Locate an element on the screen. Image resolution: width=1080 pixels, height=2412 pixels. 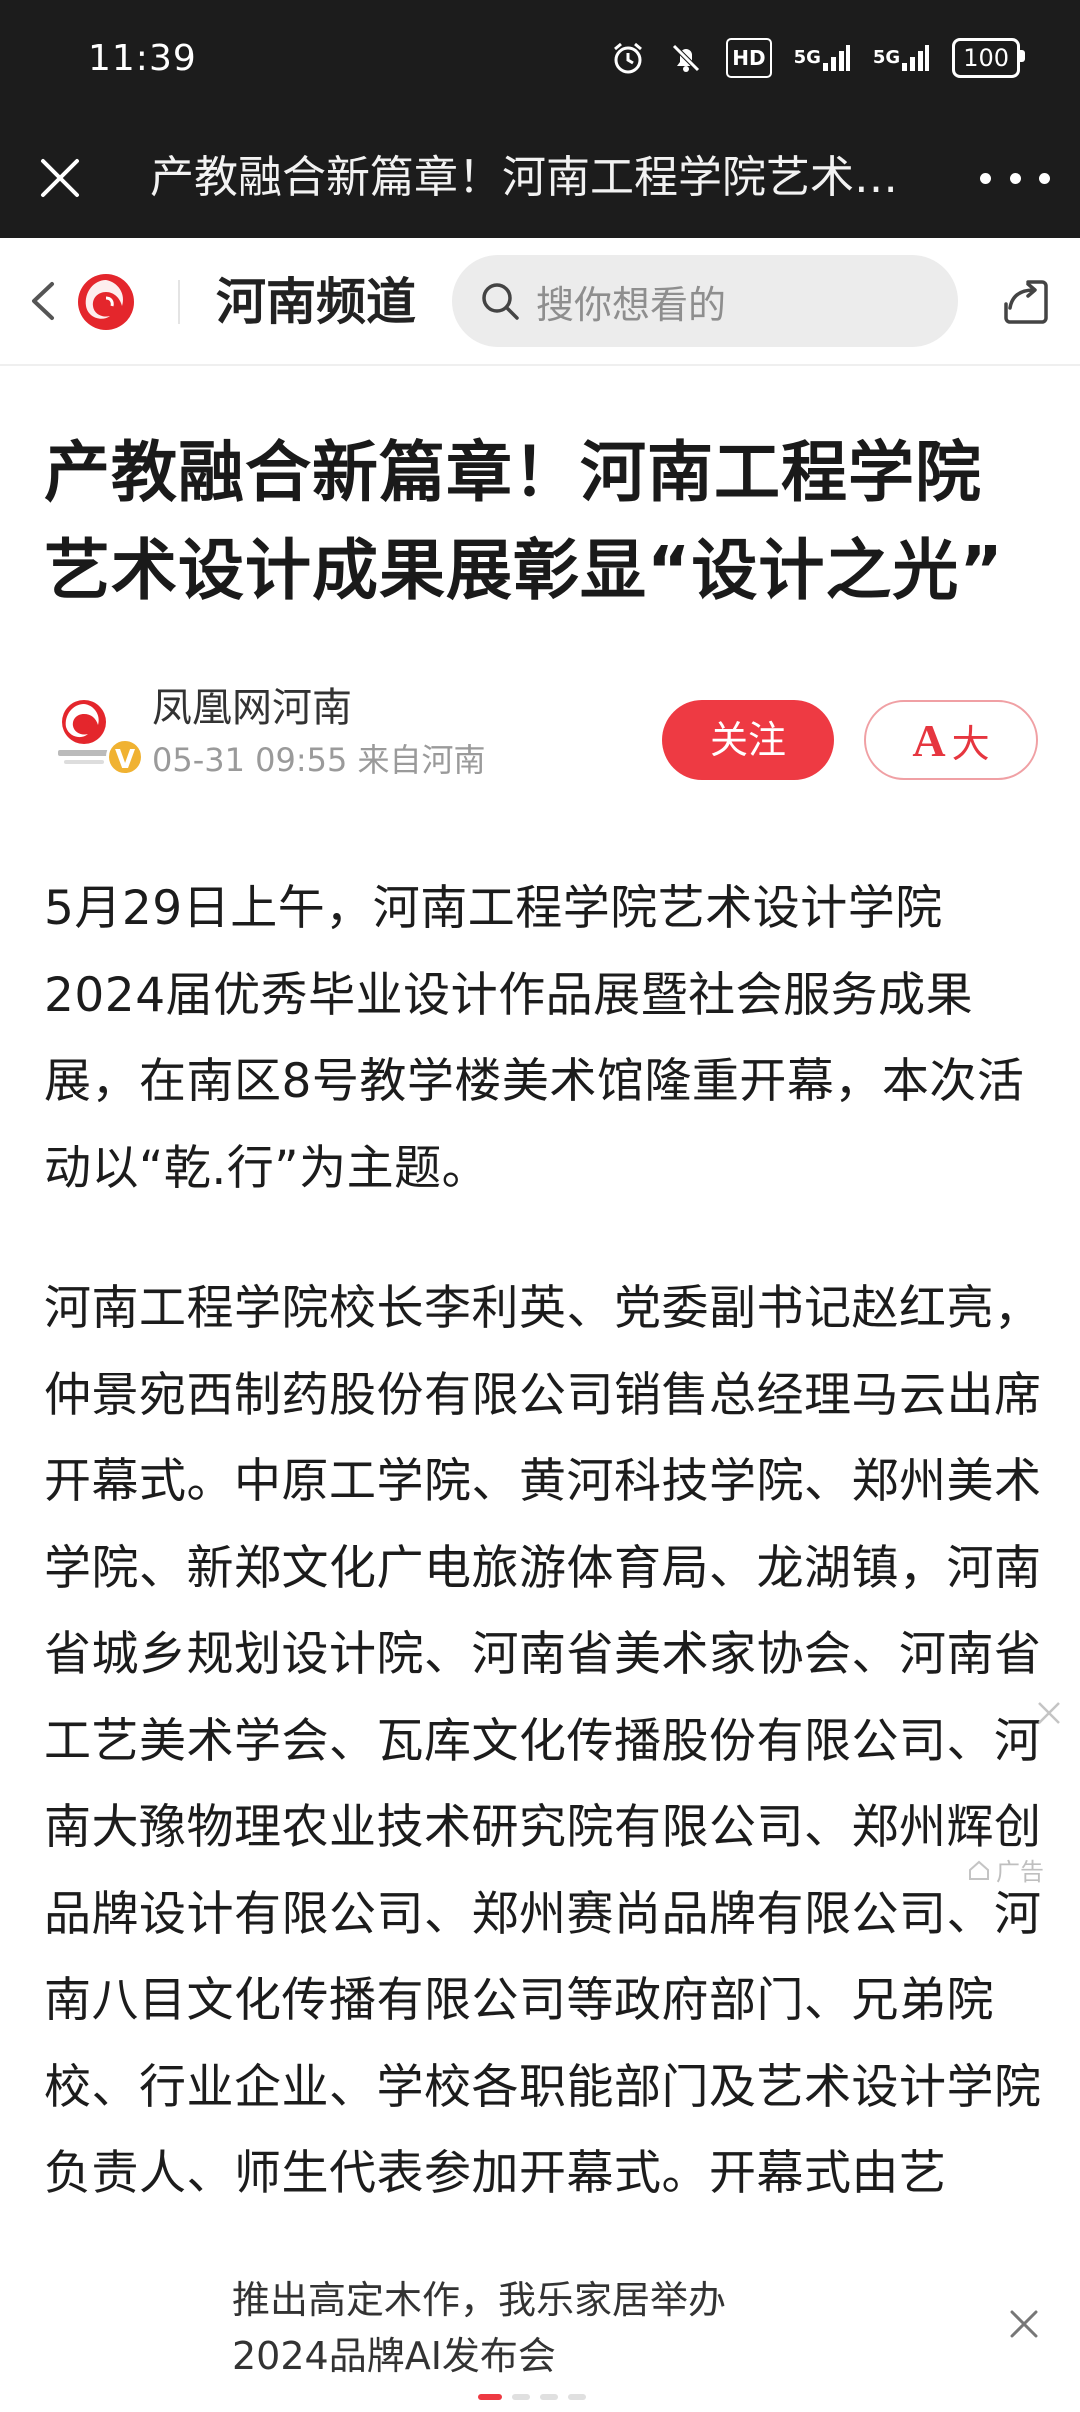
webview-title: 产教融合新篇章！河南工程学院艺术设计成果展彰显“设计之光” is located at coordinates (540, 177).